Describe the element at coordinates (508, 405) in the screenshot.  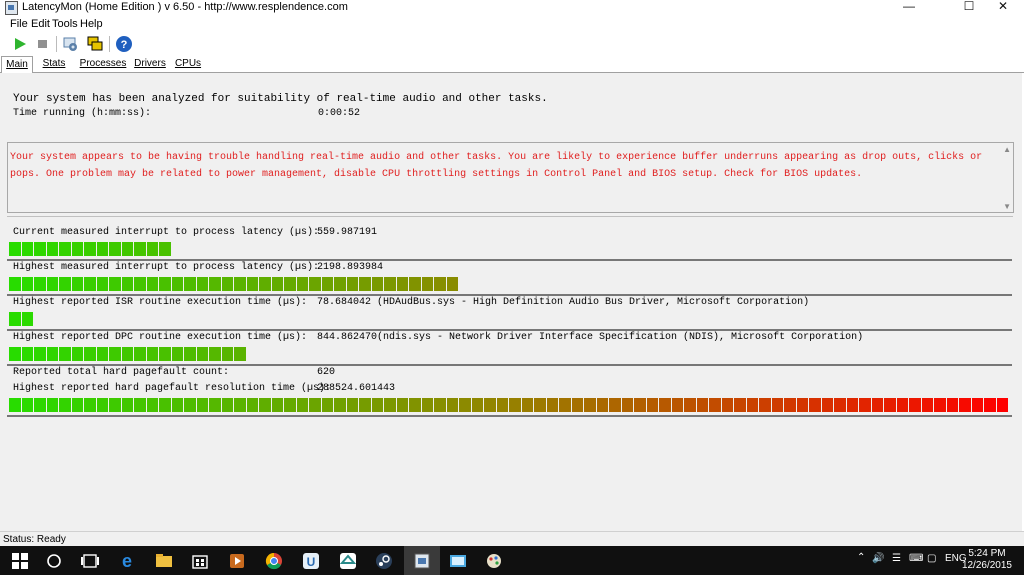
I see `pagefault-time-bar` at that location.